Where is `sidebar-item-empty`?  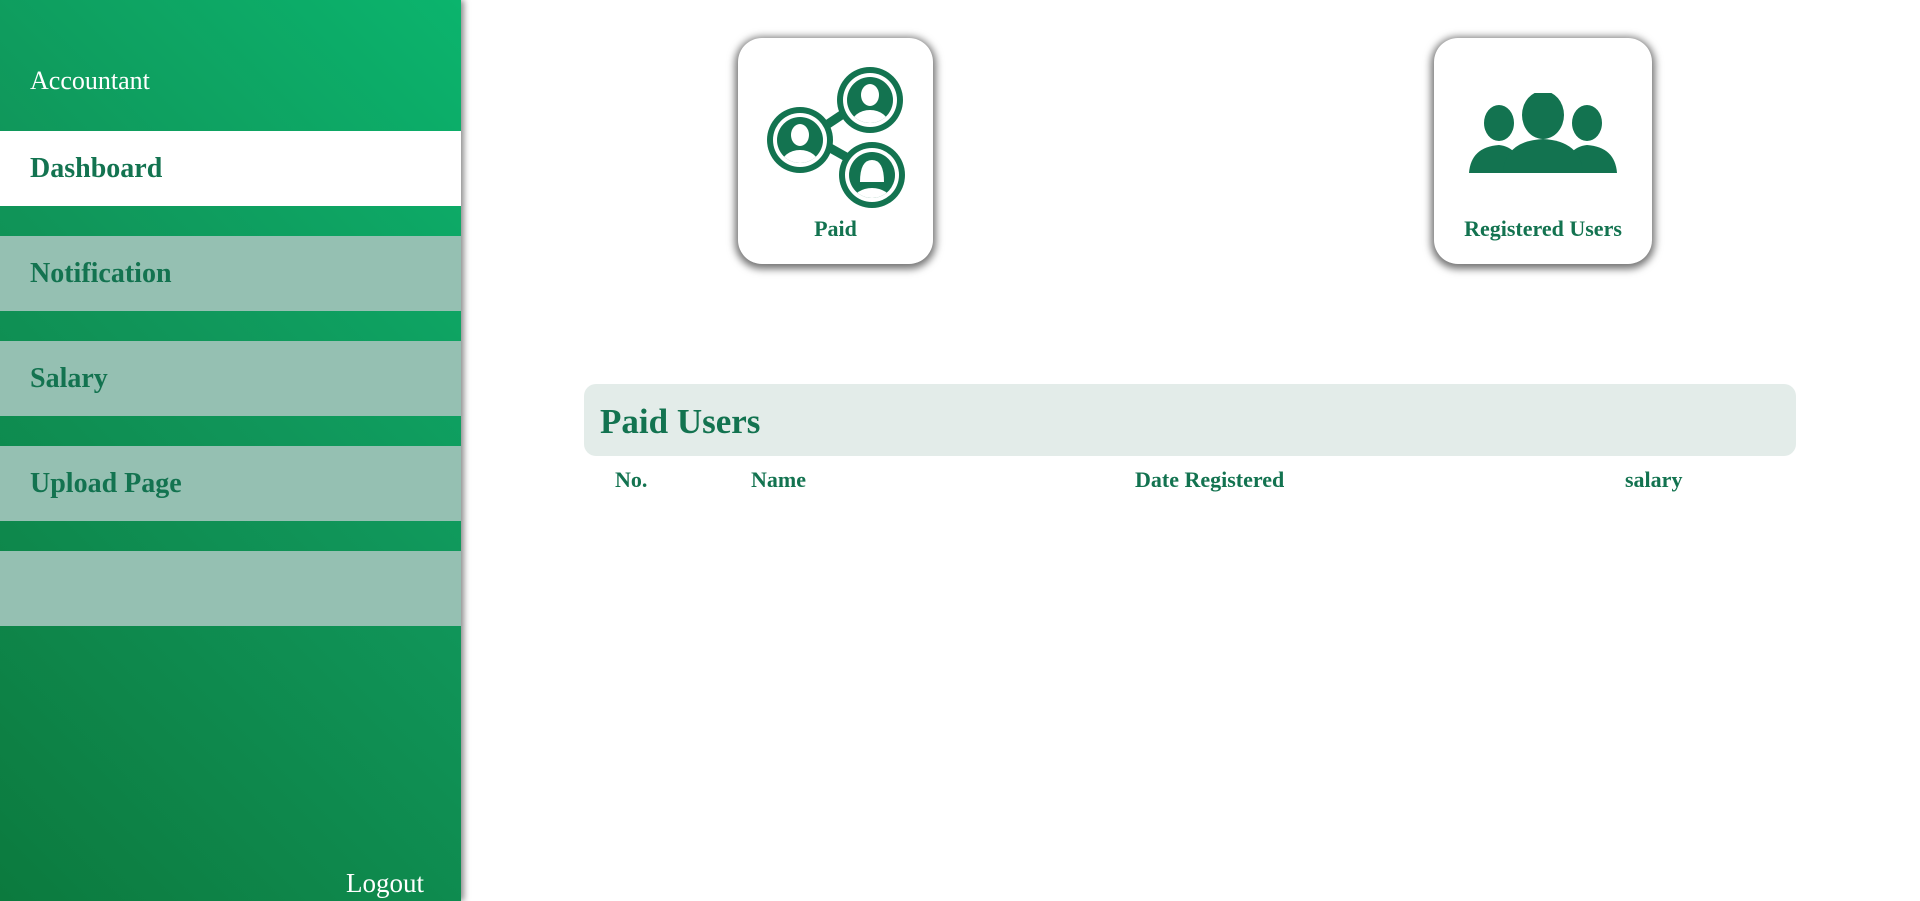 sidebar-item-empty is located at coordinates (230, 588).